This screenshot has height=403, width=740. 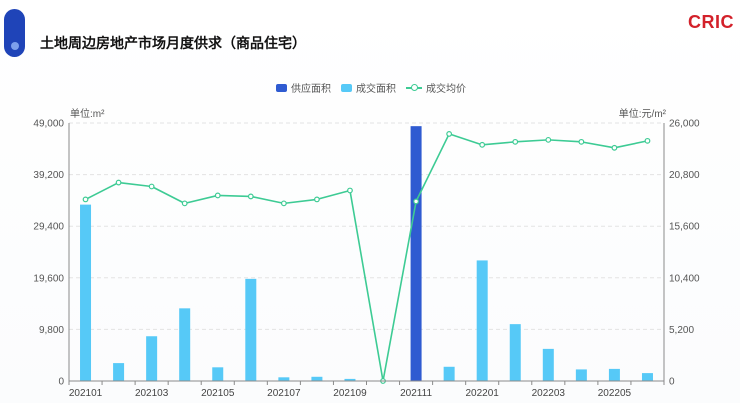 I want to click on x-tick-label: 202111, so click(x=416, y=393).